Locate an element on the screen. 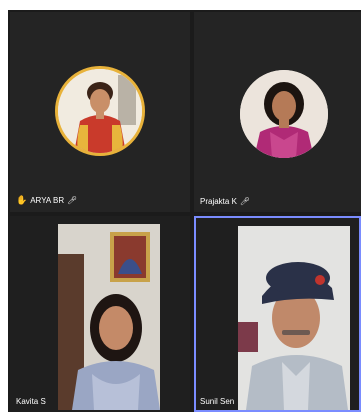  participant-name: Prajakta K is located at coordinates (218, 201).